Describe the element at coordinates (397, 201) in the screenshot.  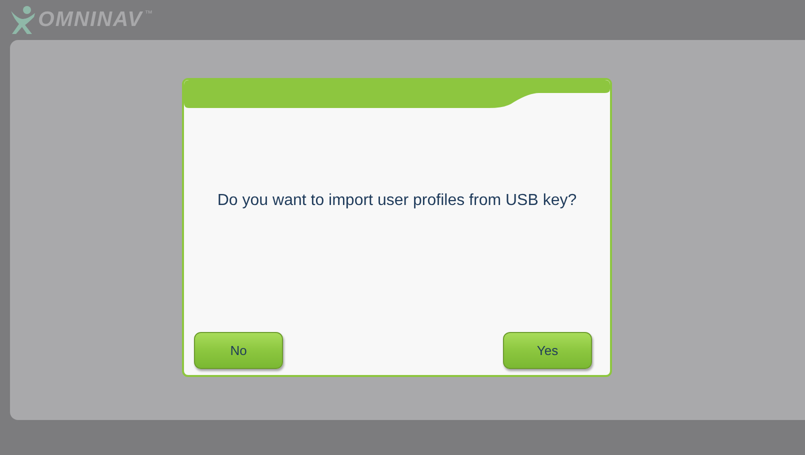
I see `dialog-message: Do you want to import user profiles from USB key?` at that location.